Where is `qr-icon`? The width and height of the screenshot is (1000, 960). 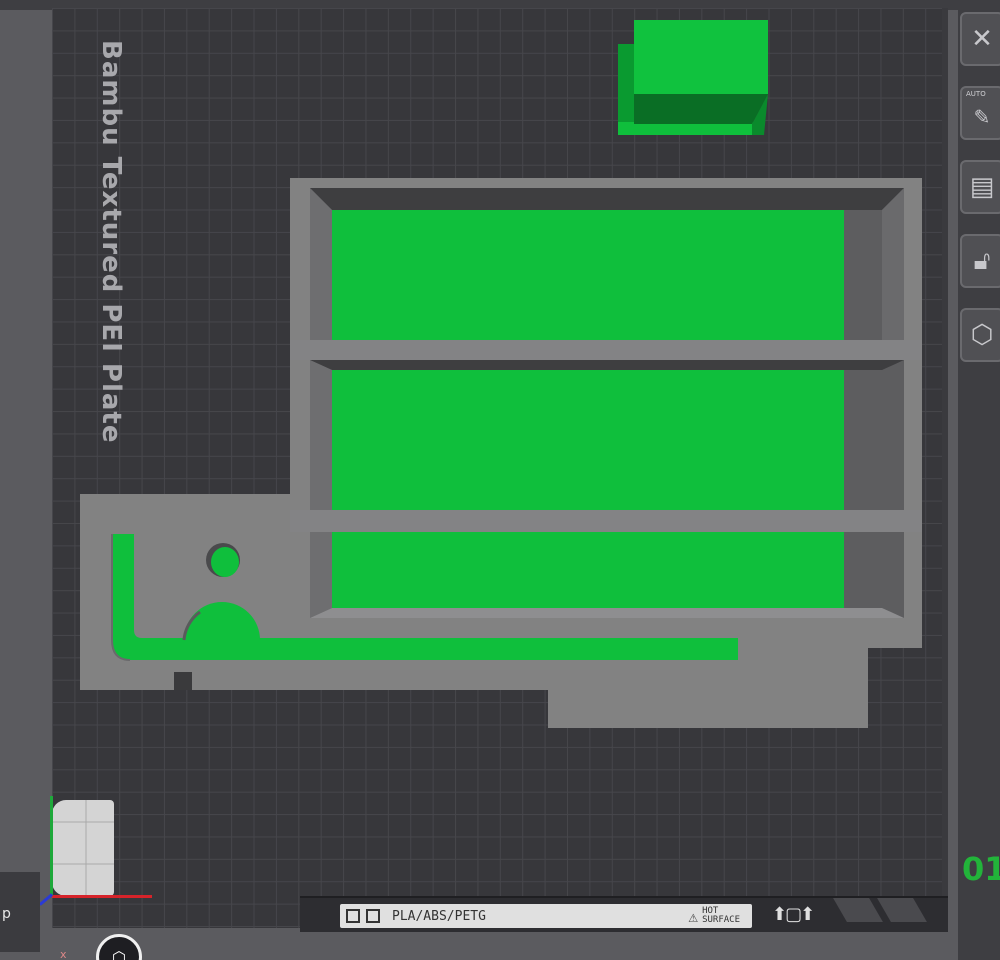
qr-icon is located at coordinates (373, 916).